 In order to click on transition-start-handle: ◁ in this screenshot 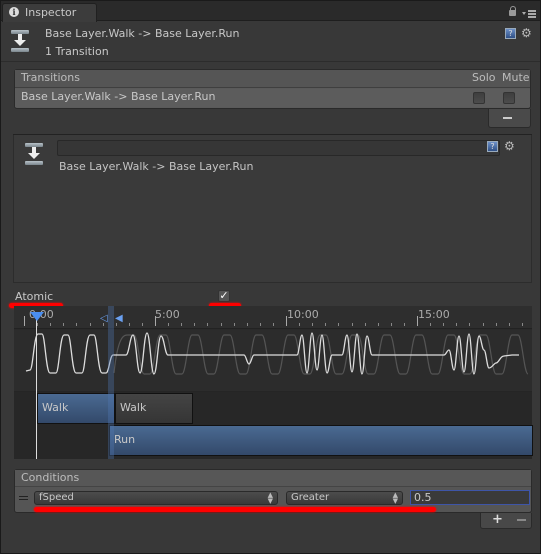, I will do `click(104, 318)`.